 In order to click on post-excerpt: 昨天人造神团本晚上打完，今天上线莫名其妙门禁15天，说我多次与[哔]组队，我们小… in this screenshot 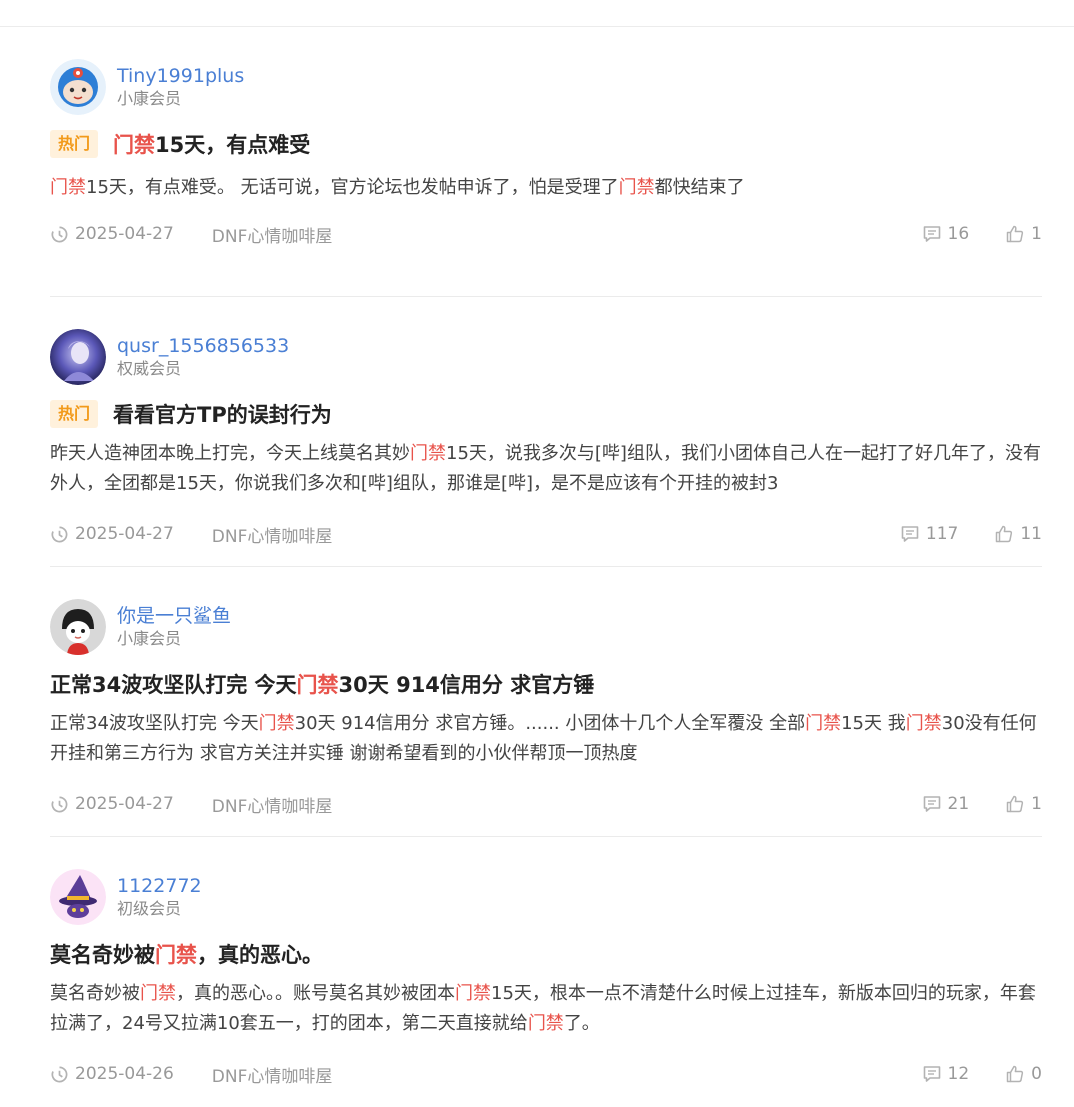, I will do `click(546, 469)`.